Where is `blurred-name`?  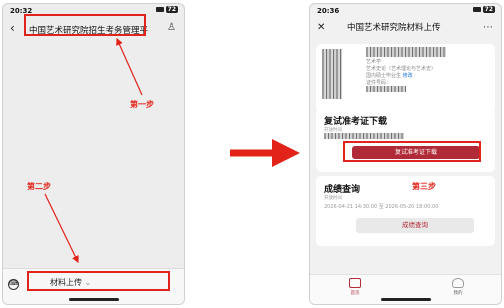 blurred-name is located at coordinates (406, 52).